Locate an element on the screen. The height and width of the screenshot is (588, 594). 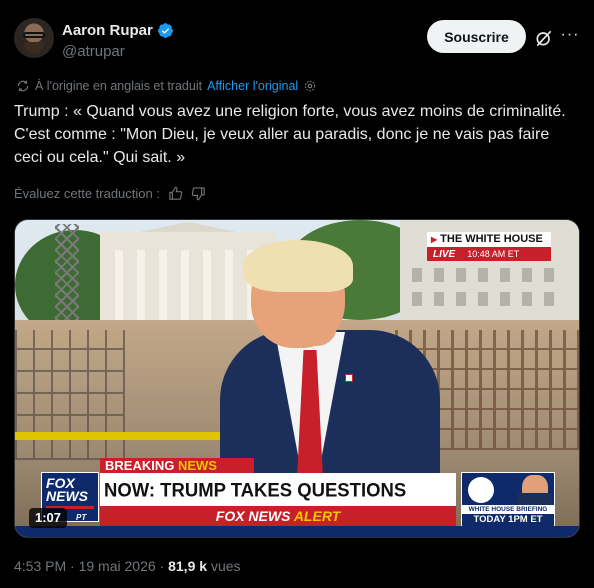
fox-logo-line2: NEWS is located at coordinates (67, 496).